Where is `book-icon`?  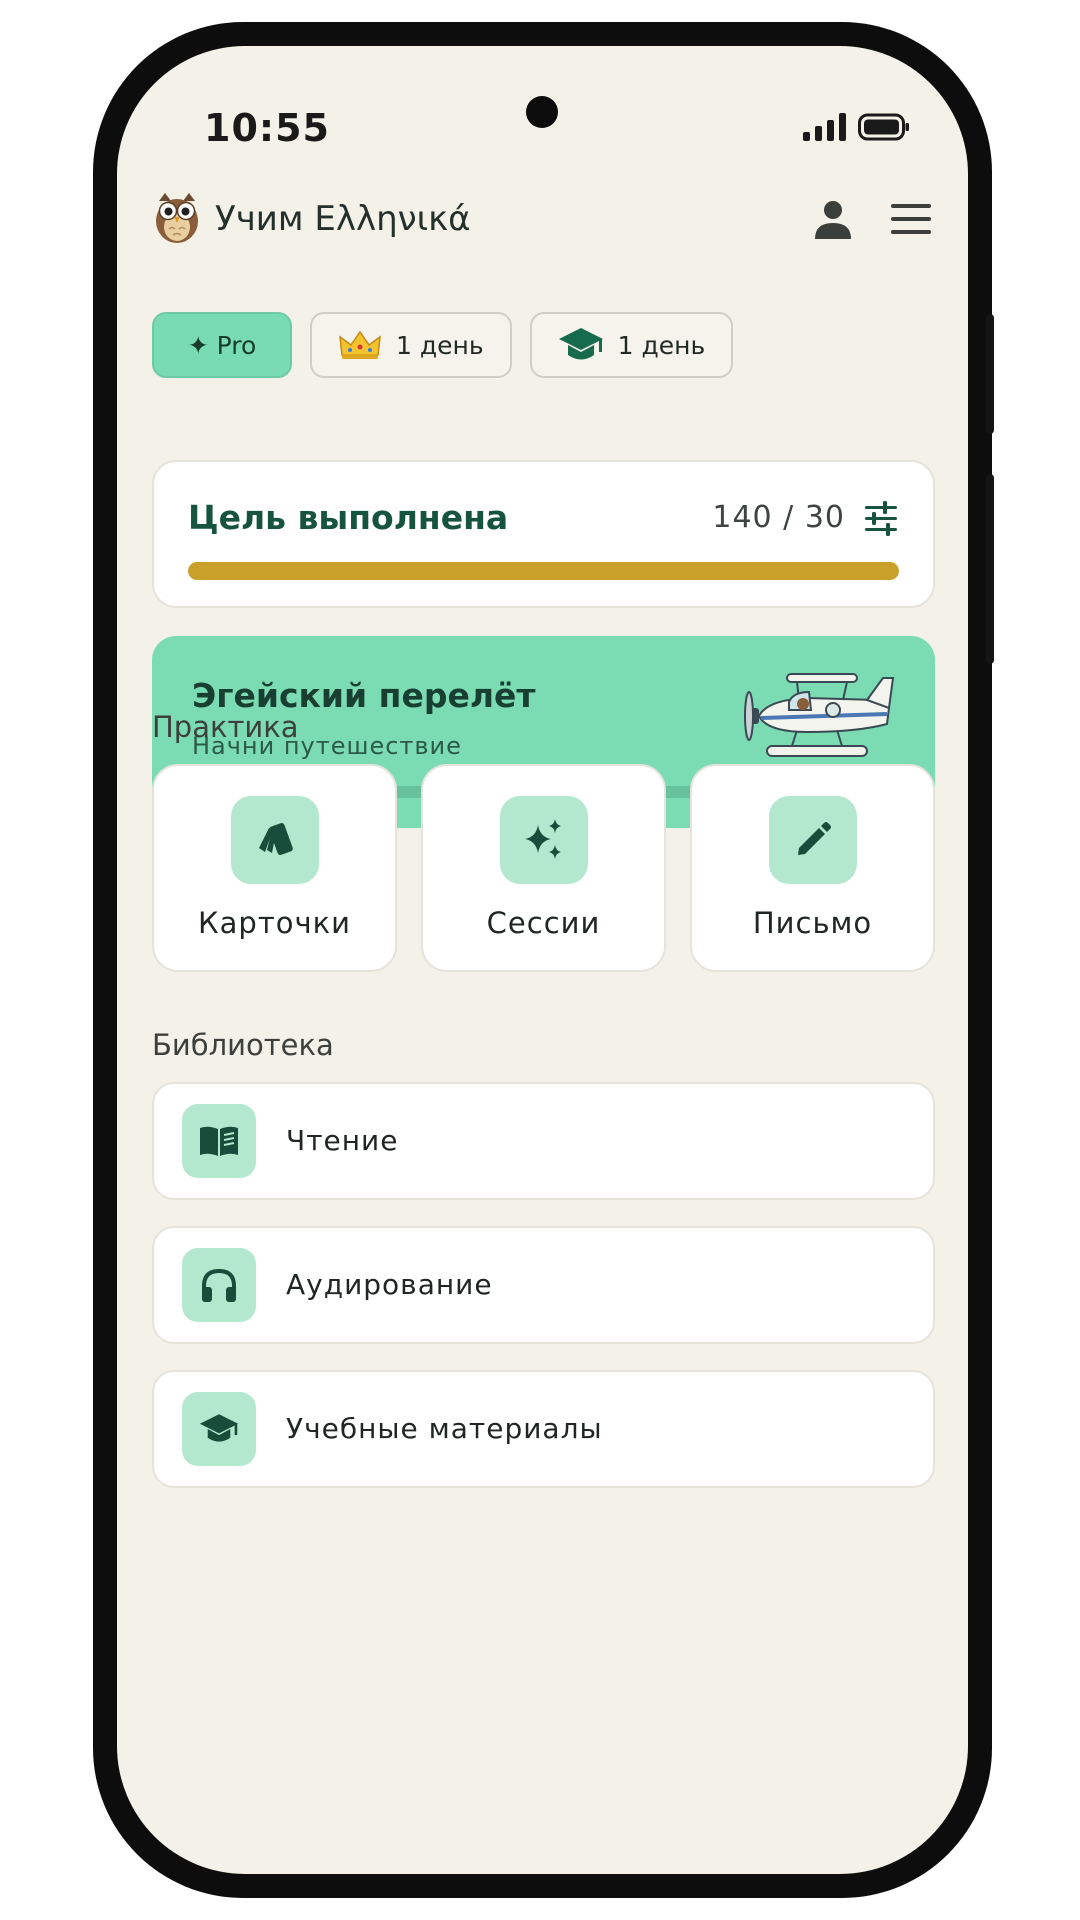
book-icon is located at coordinates (219, 1141).